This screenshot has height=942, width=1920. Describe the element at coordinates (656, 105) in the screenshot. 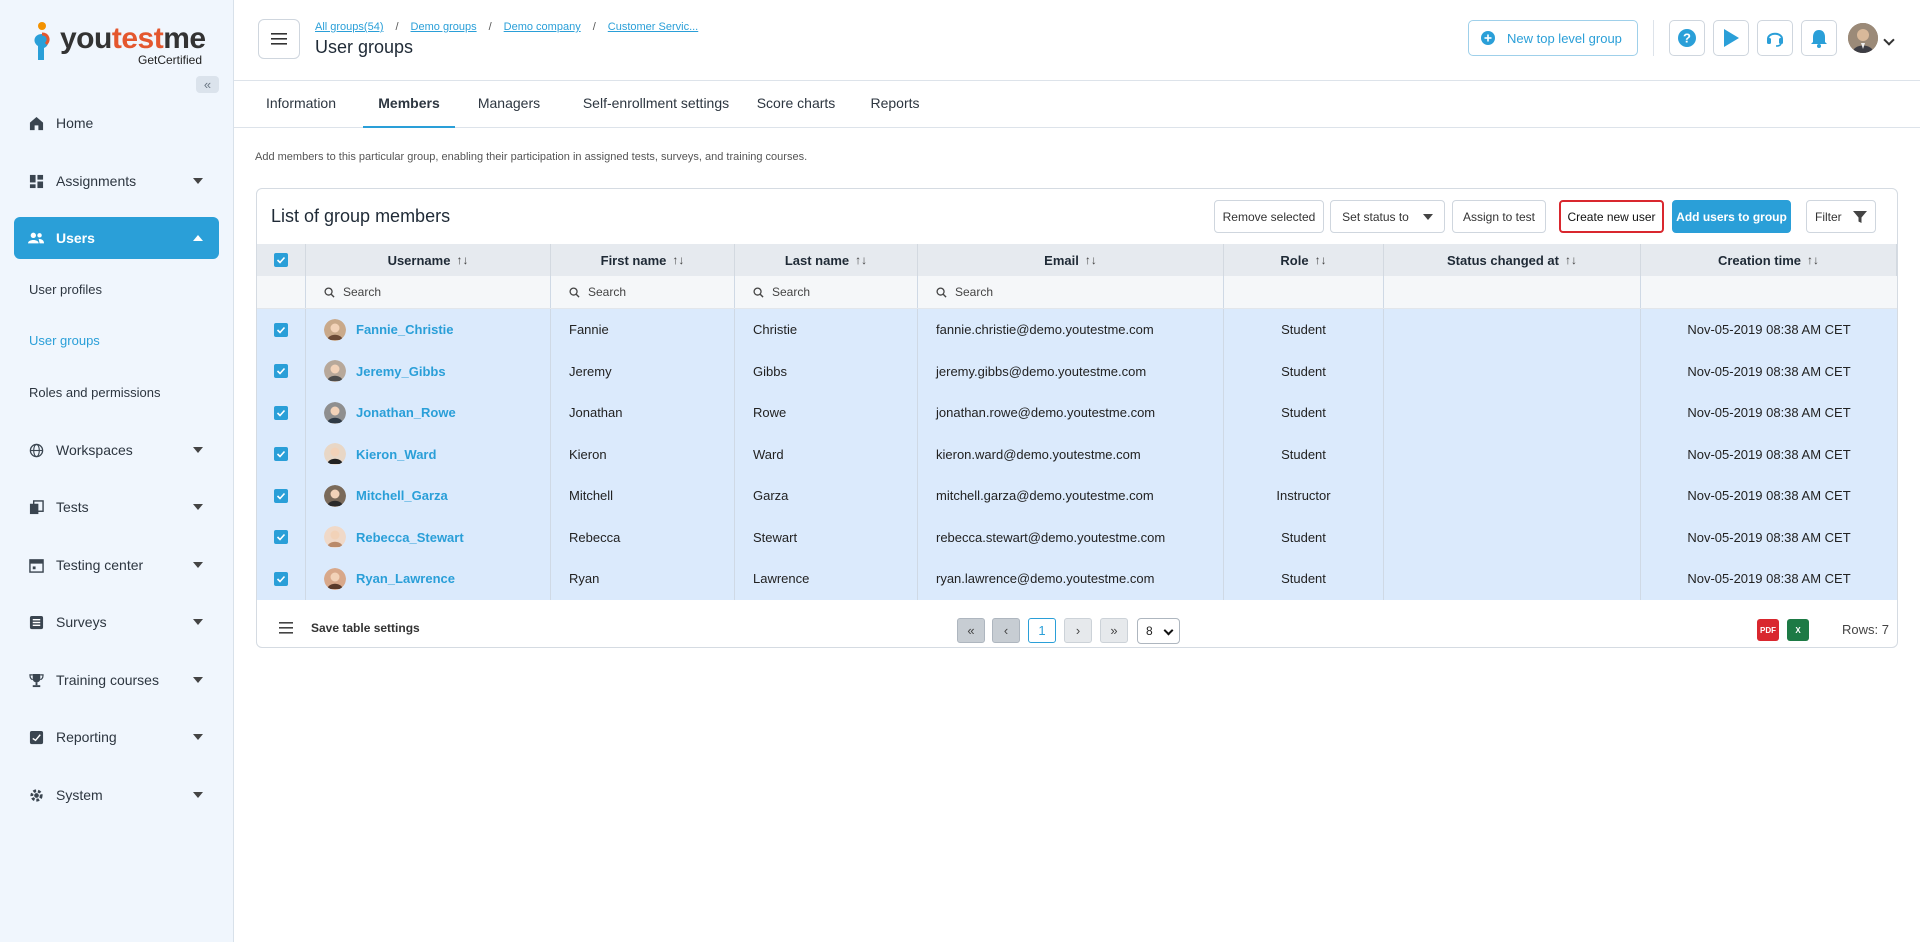

I see `tab-self-enrollment-settings: Self-enrollment settings` at that location.